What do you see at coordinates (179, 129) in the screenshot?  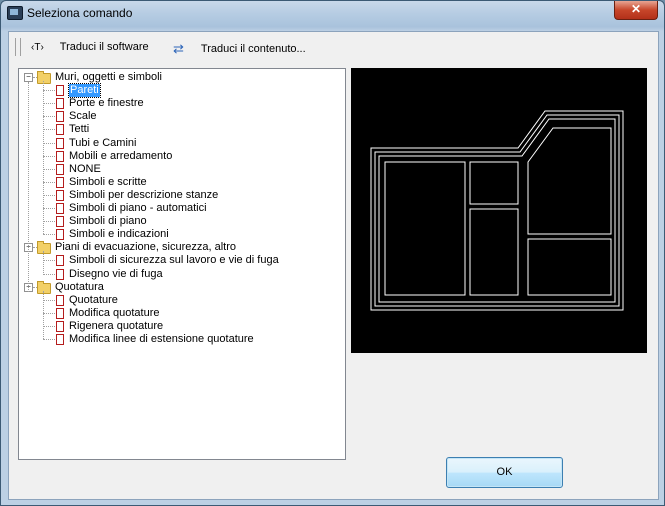 I see `tree-item: Tetti` at bounding box center [179, 129].